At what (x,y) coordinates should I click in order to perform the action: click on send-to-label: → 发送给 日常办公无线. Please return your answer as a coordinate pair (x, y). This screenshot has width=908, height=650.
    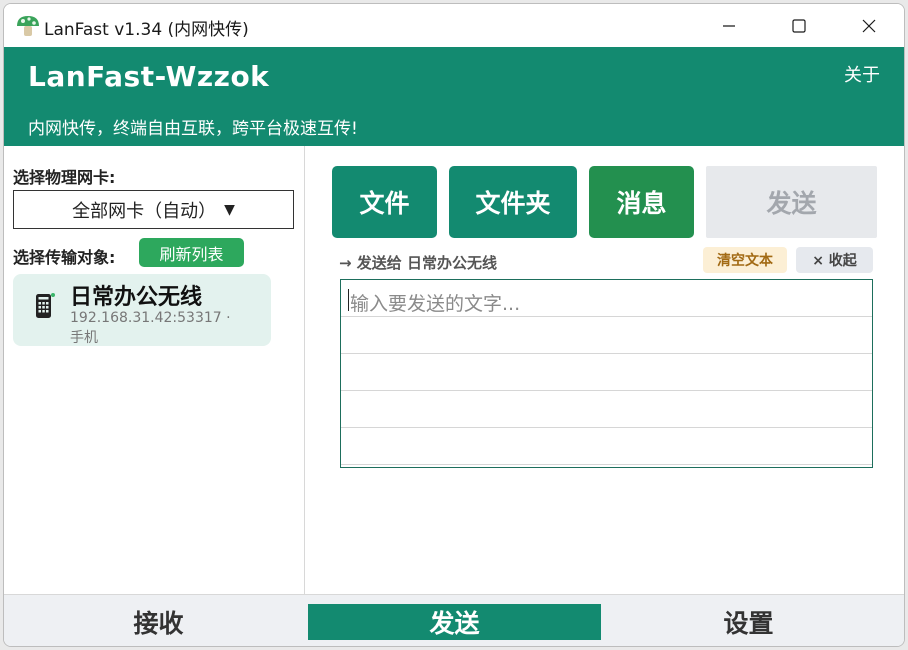
    Looking at the image, I should click on (418, 263).